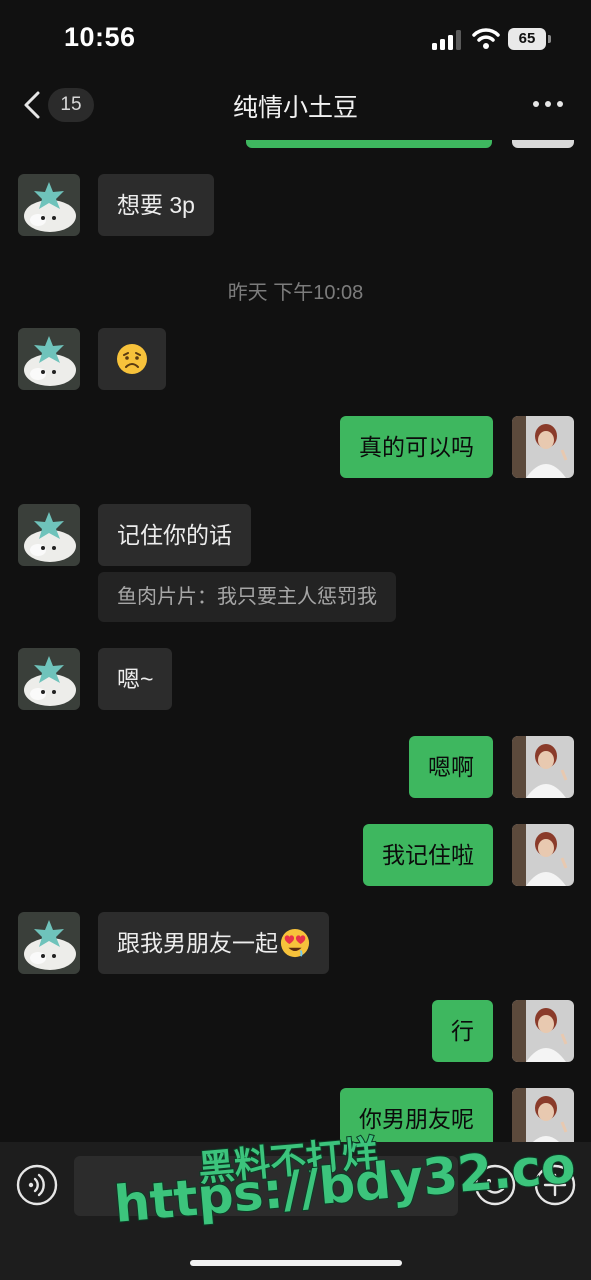 This screenshot has width=591, height=1280. Describe the element at coordinates (486, 38) in the screenshot. I see `wifi-icon` at that location.